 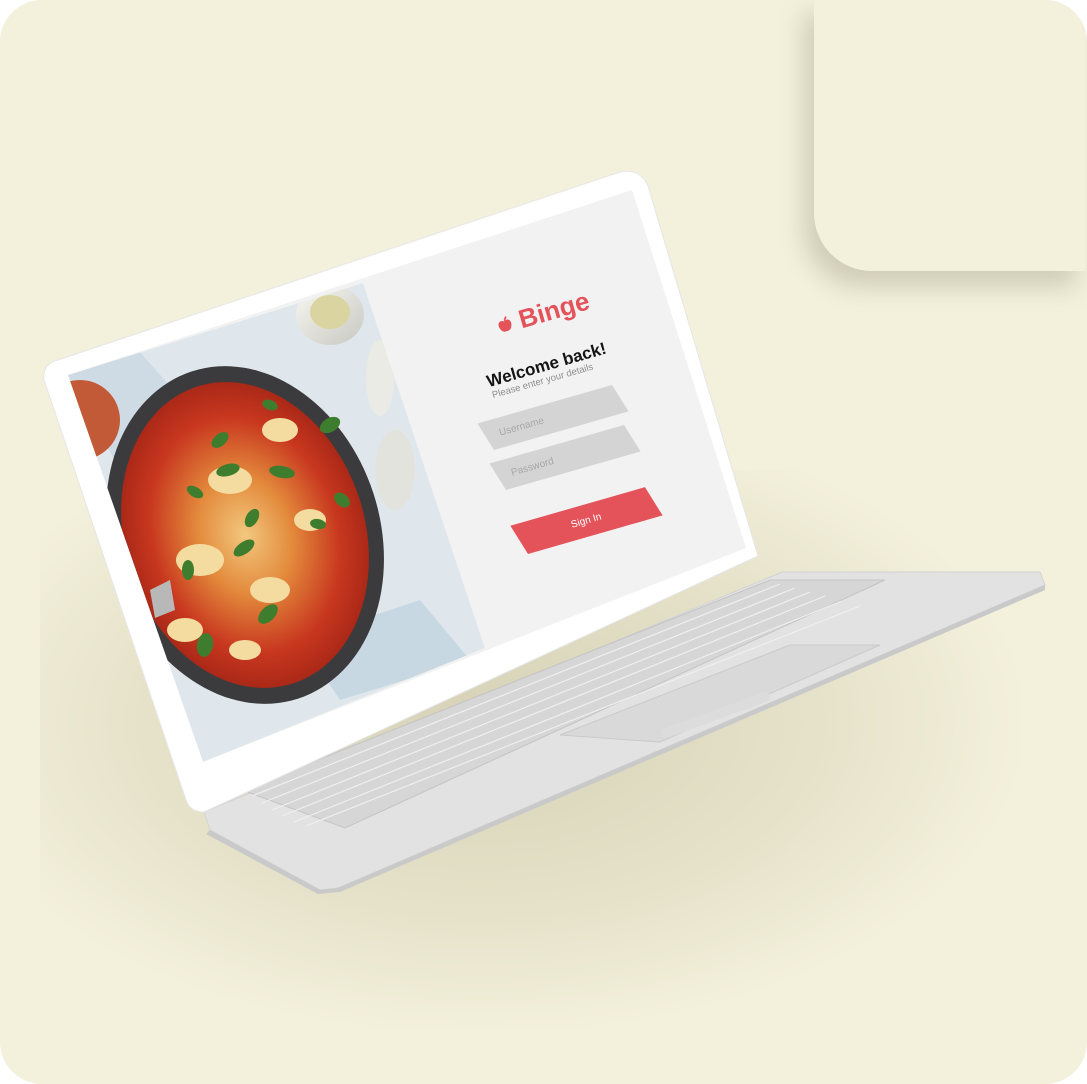 What do you see at coordinates (532, 467) in the screenshot?
I see `password-placeholder: Password` at bounding box center [532, 467].